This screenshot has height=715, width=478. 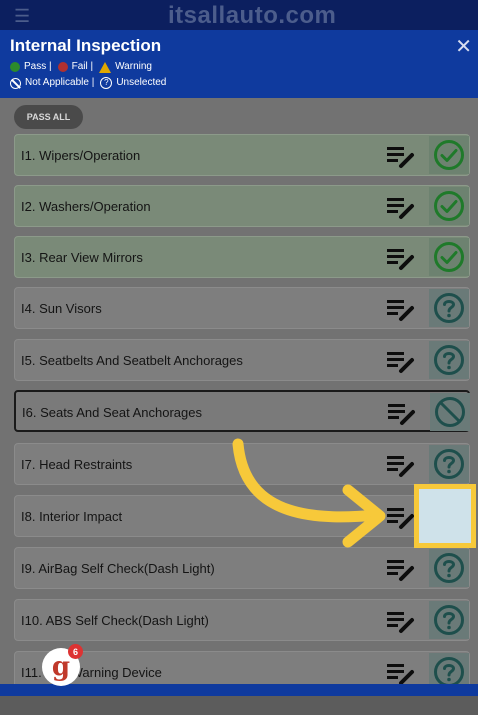 I want to click on inspection-item: I2. Washers/Operation, so click(x=242, y=206).